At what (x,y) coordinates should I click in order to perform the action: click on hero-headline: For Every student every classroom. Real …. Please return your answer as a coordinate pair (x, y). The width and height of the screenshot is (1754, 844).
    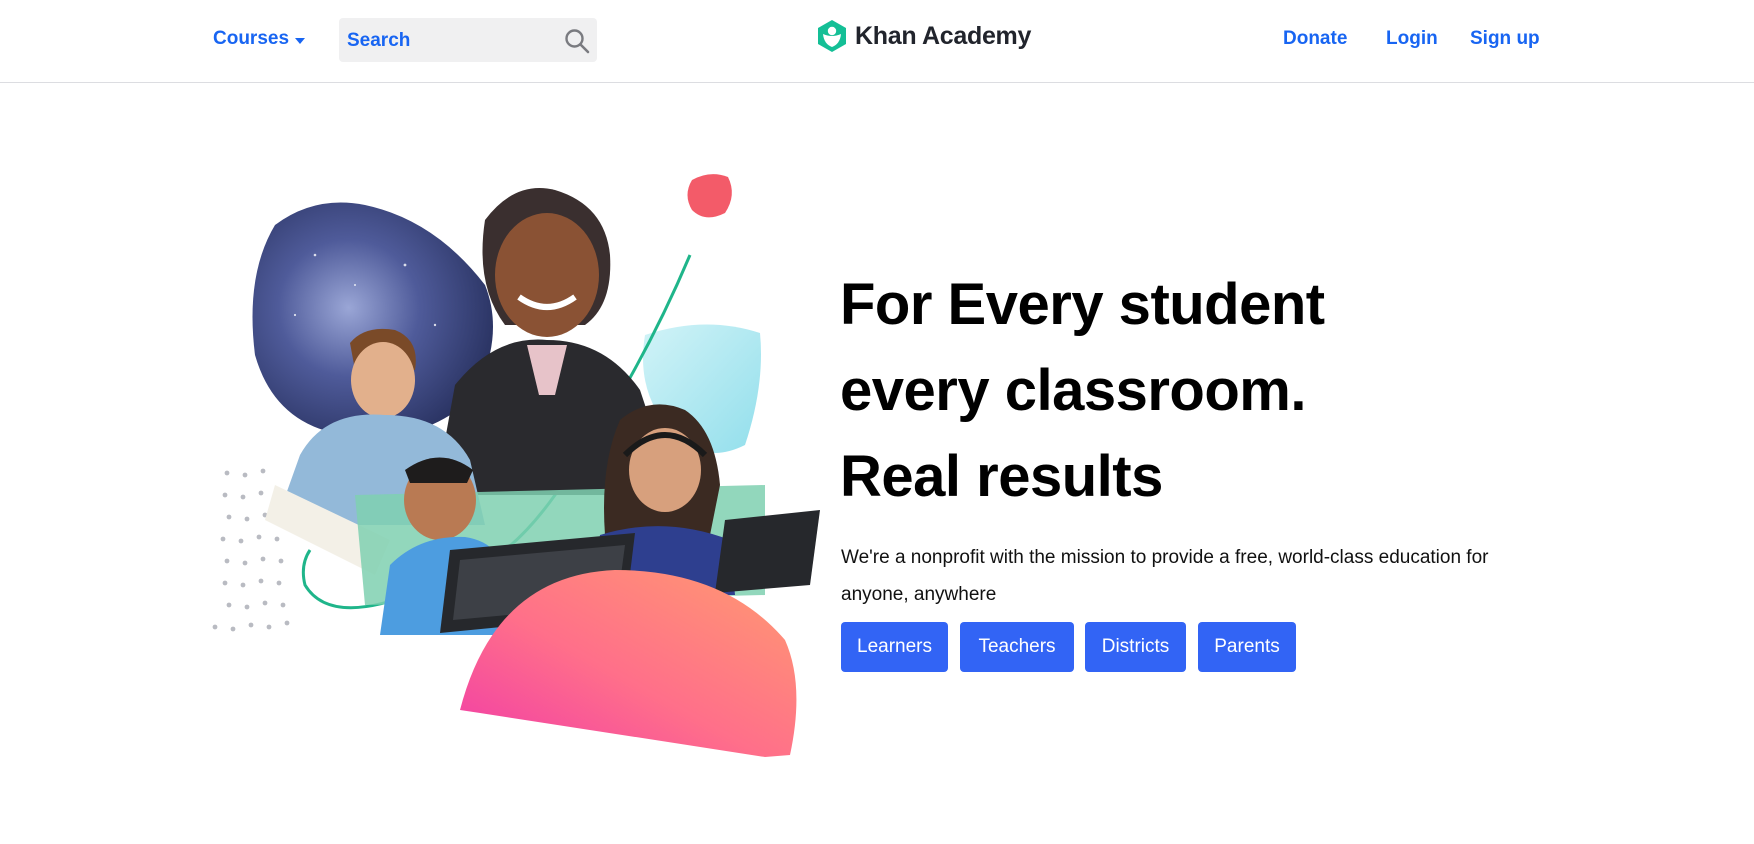
    Looking at the image, I should click on (1220, 391).